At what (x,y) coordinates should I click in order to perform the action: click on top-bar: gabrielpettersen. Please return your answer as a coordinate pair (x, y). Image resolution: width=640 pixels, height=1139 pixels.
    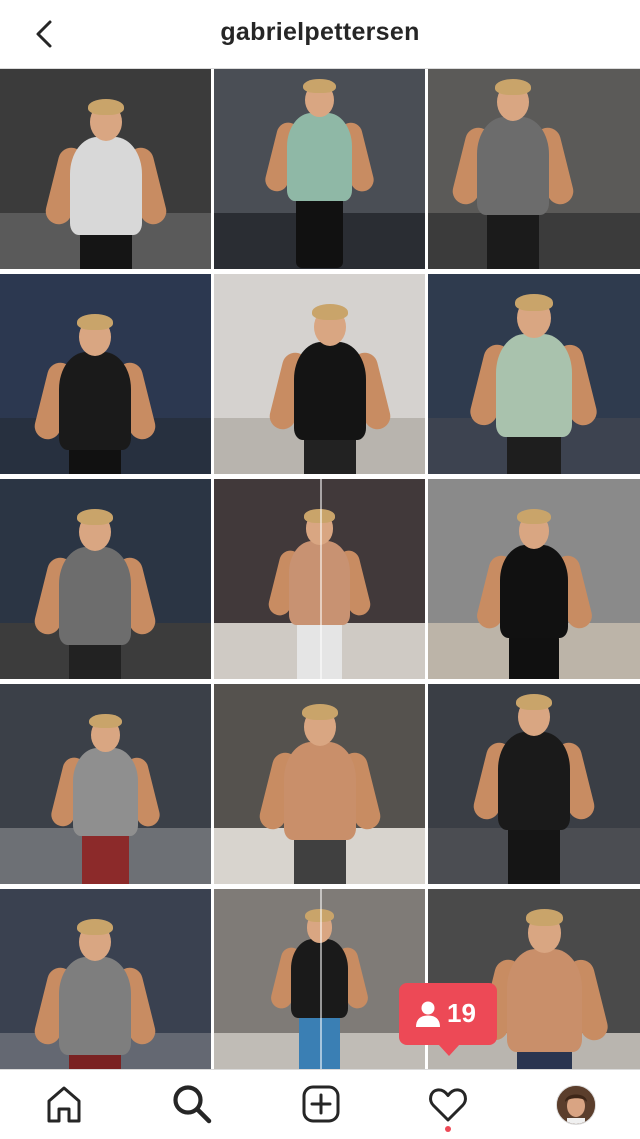
    Looking at the image, I should click on (320, 34).